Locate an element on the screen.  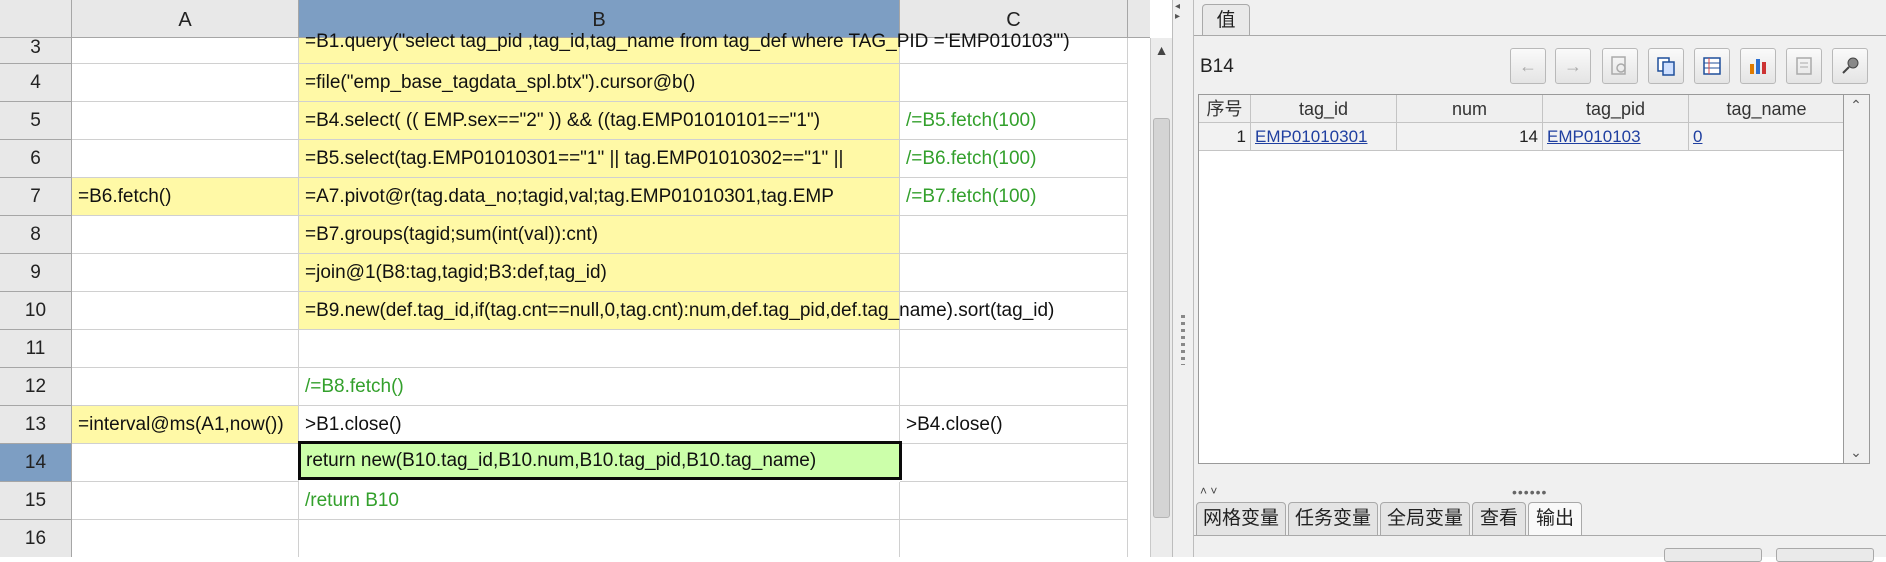
row-1-tag-name: 0 is located at coordinates (1766, 137).